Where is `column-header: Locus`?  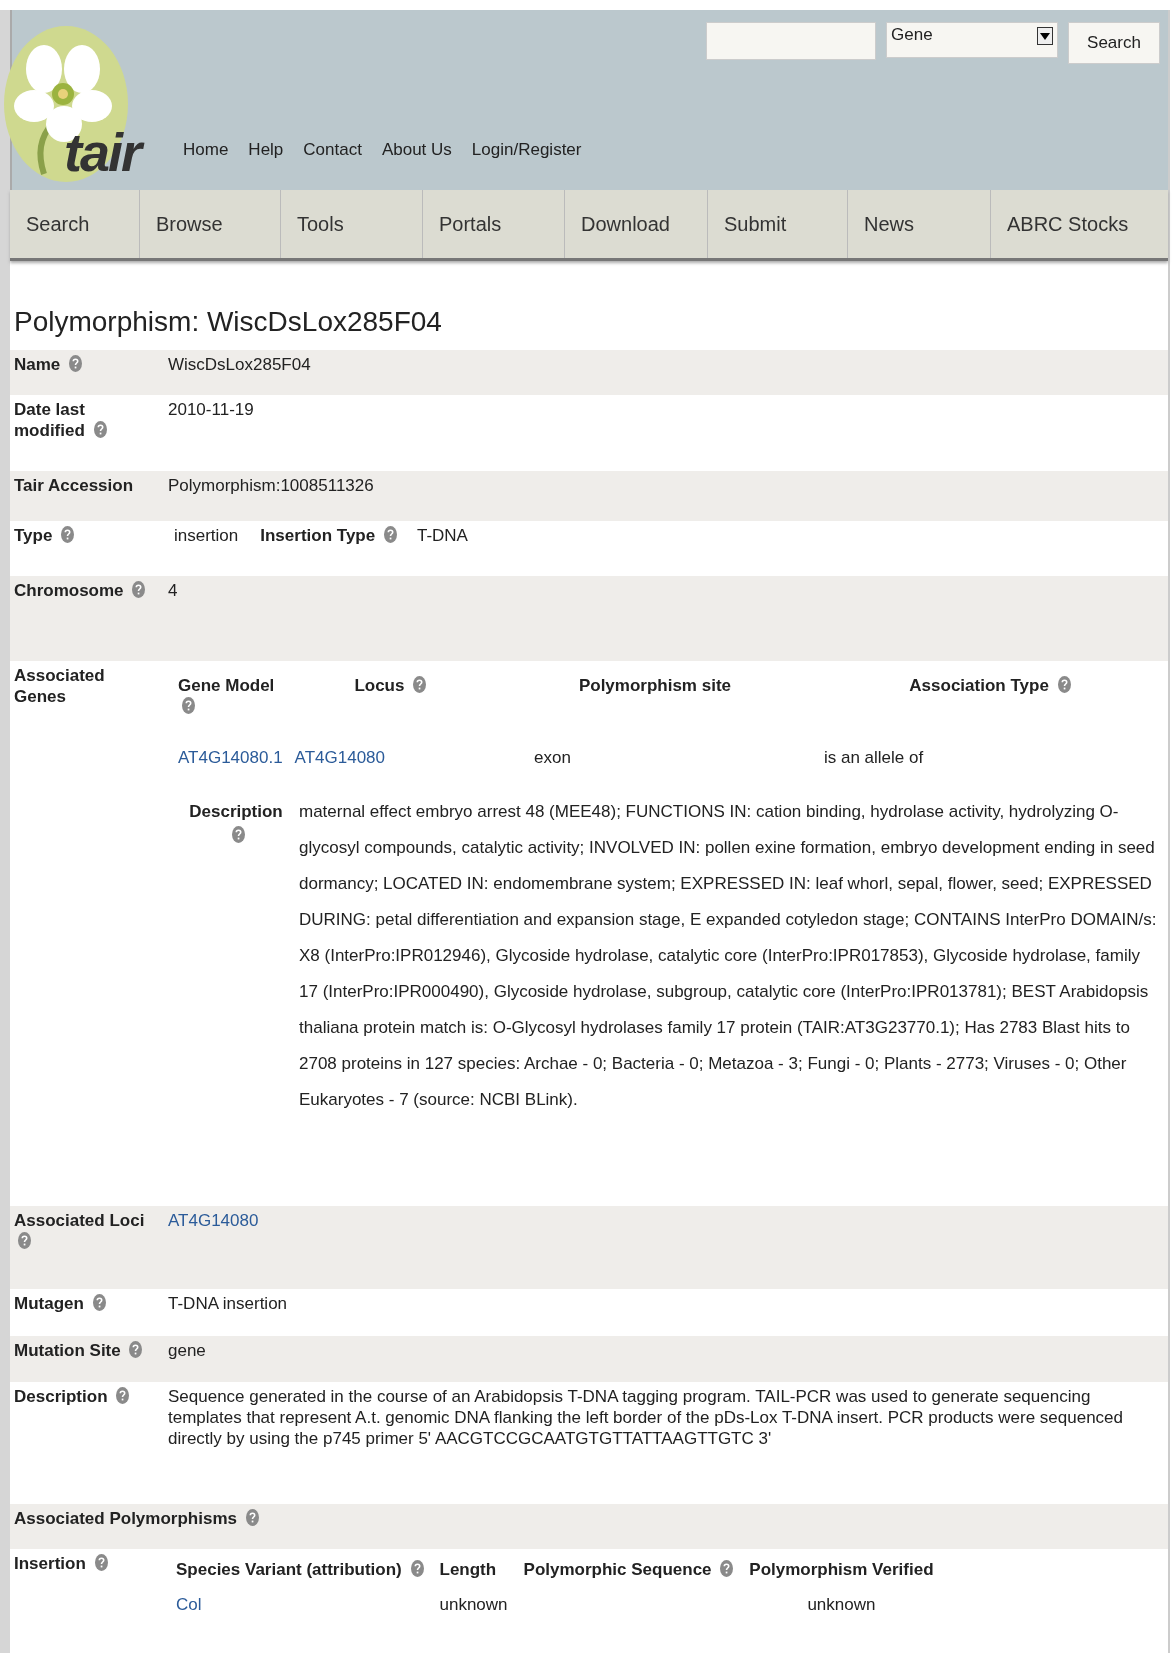 column-header: Locus is located at coordinates (379, 685).